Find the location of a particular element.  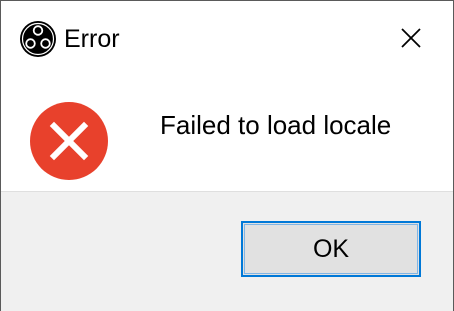

ok-button: OK is located at coordinates (331, 249).